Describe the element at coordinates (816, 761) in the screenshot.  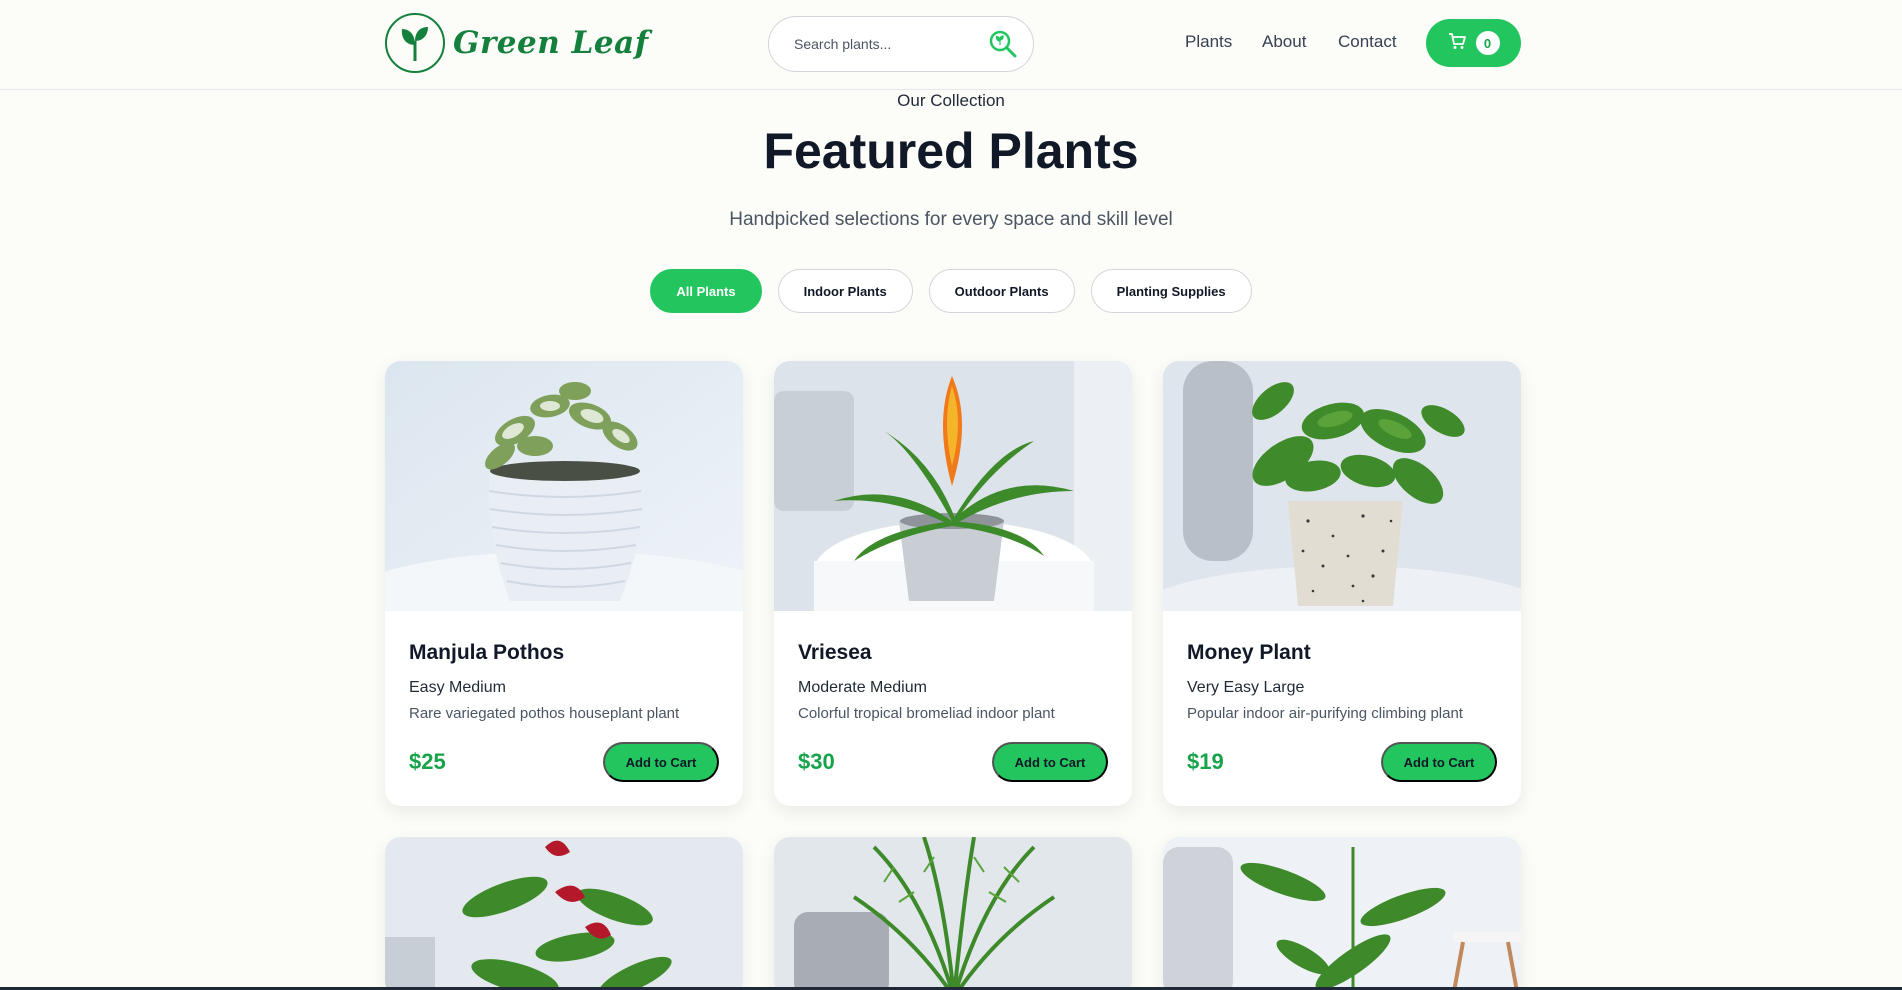
I see `product-price: $30` at that location.